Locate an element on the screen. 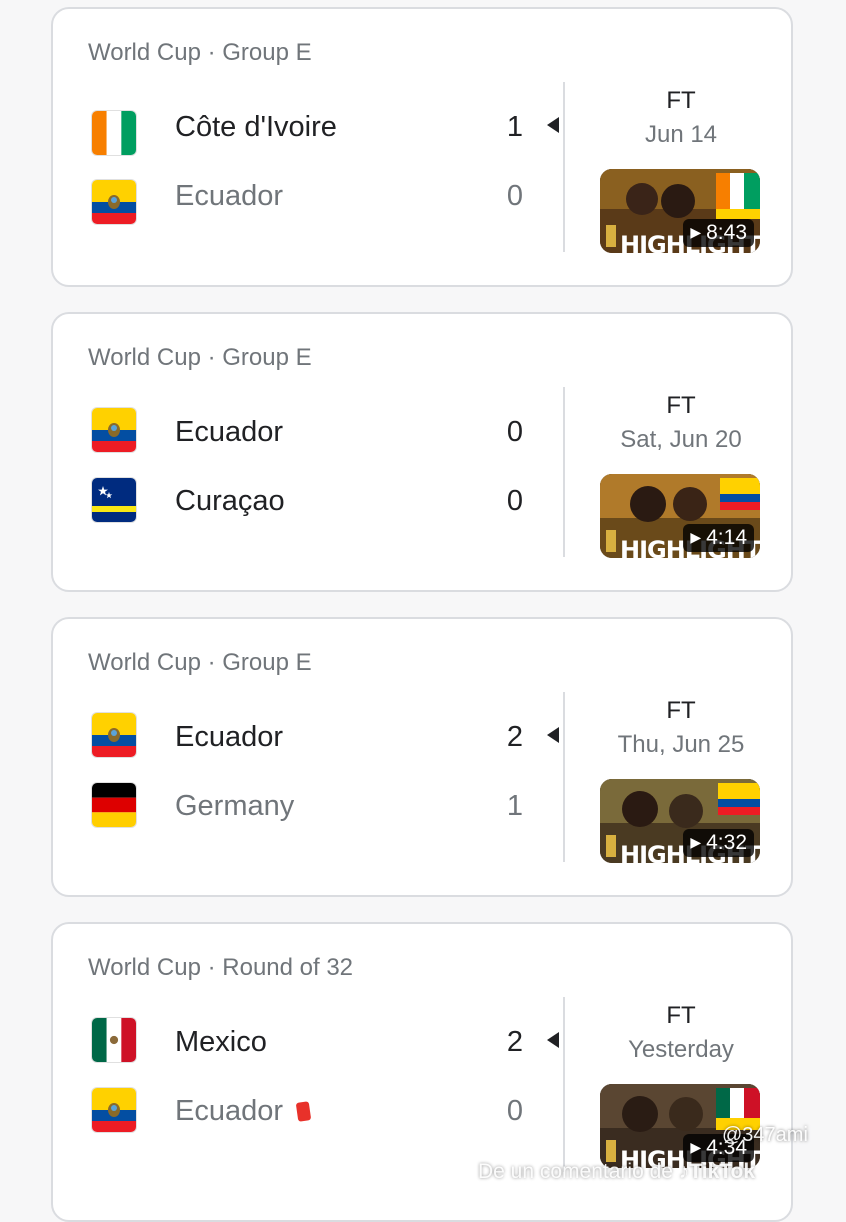 The image size is (846, 1222). highlights-video-thumbnail: HIGHLIGHTS ▶4:14 is located at coordinates (680, 516).